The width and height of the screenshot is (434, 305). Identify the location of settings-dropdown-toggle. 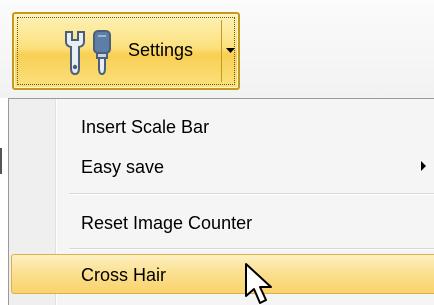
(230, 51).